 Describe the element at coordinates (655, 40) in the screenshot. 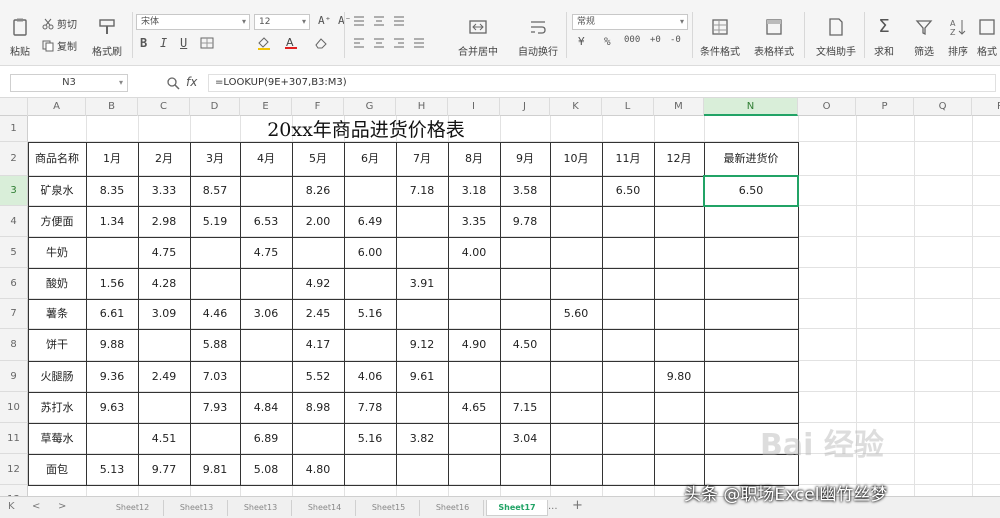

I see `increase-decimal-icon: +0` at that location.